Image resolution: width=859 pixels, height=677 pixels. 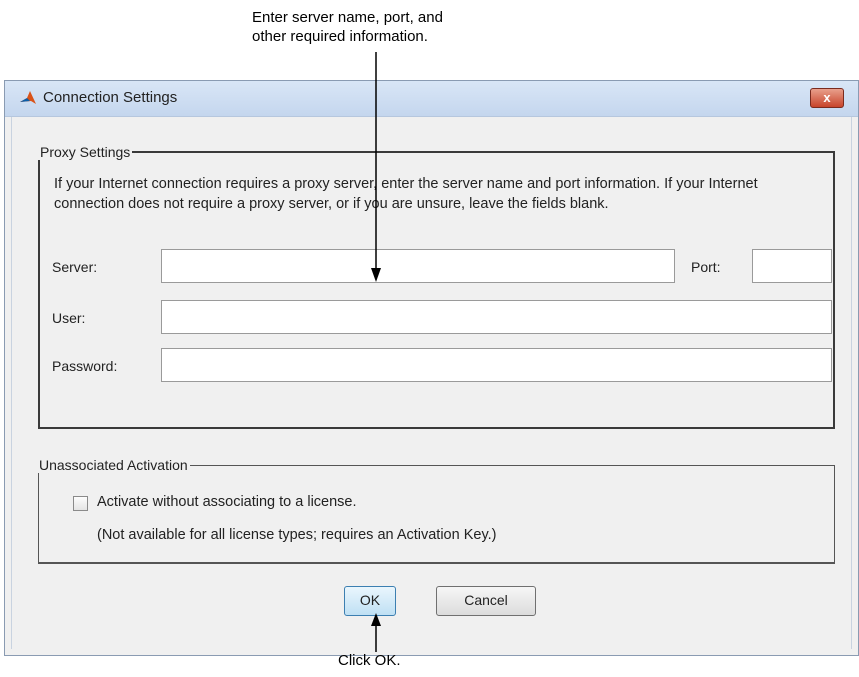 What do you see at coordinates (376, 167) in the screenshot?
I see `callout-arrow-server` at bounding box center [376, 167].